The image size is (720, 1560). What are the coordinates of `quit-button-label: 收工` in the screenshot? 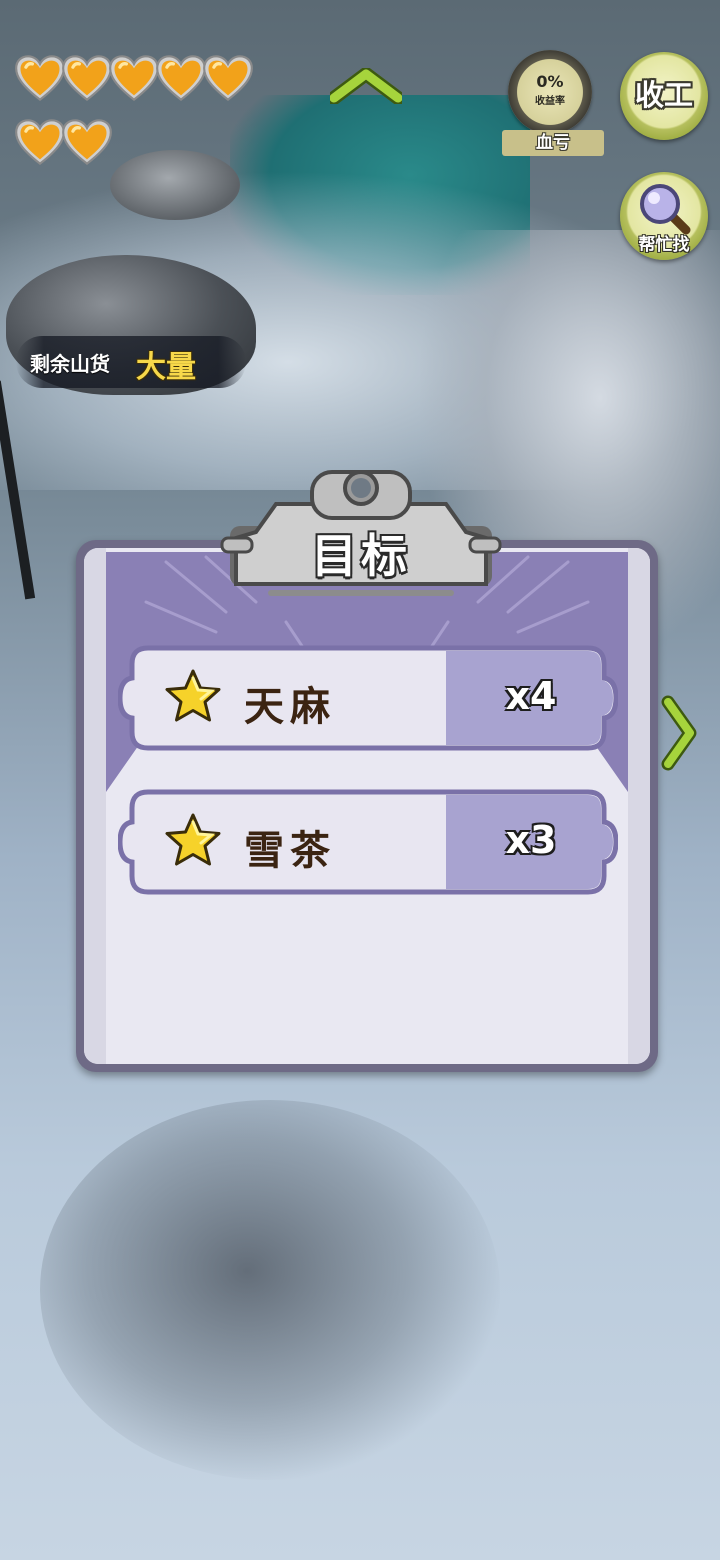 It's located at (663, 96).